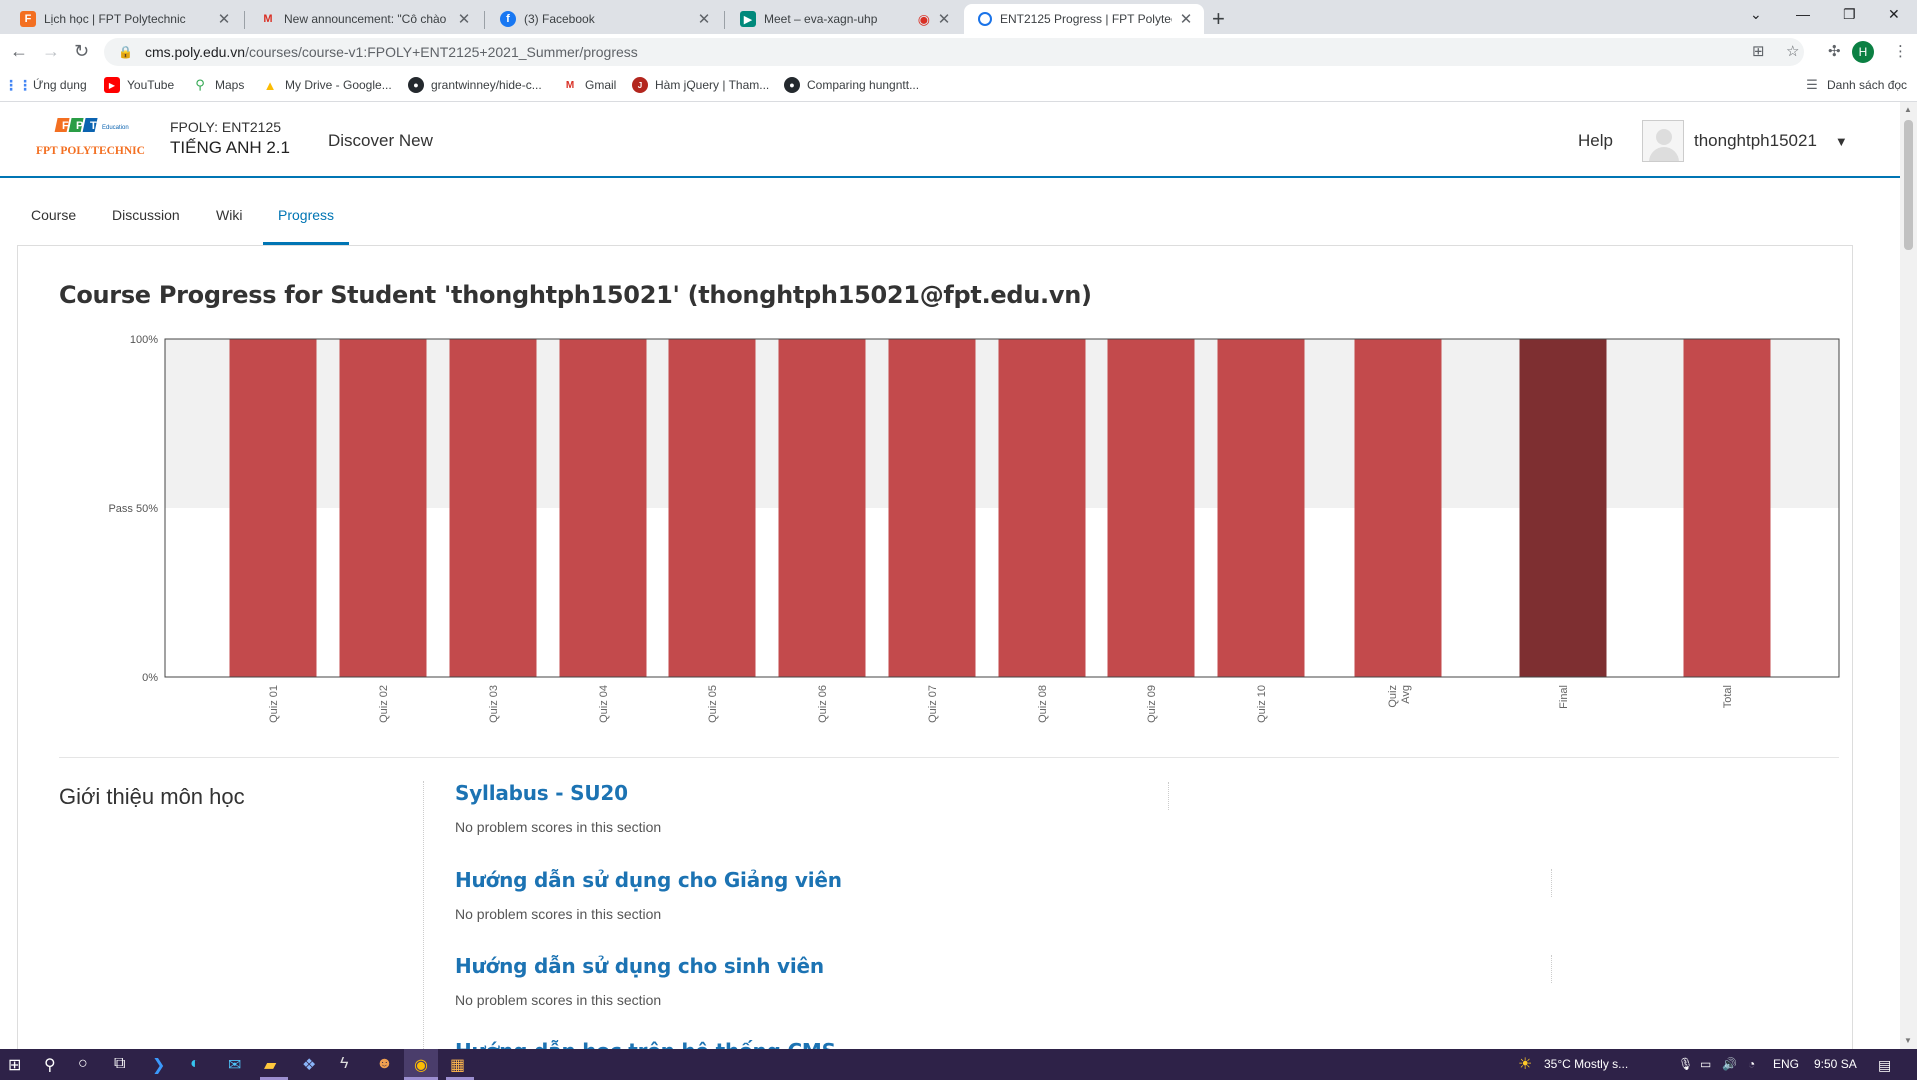 The width and height of the screenshot is (1917, 1080). What do you see at coordinates (384, 704) in the screenshot?
I see `x-tick-label: Quiz 02` at bounding box center [384, 704].